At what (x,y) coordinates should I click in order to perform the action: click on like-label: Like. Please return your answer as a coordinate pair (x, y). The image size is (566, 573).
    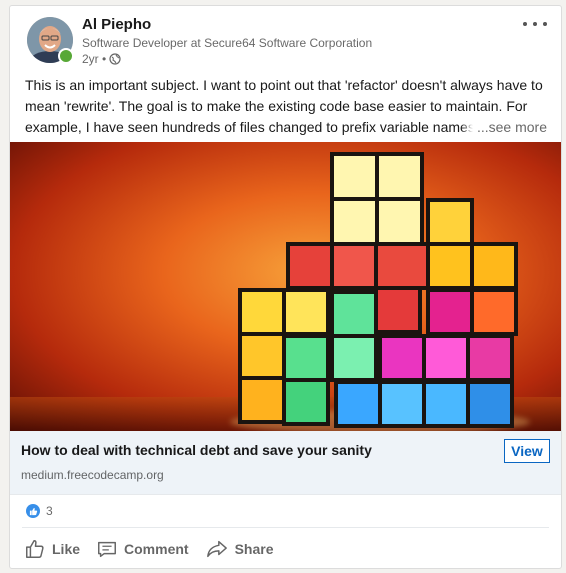
    Looking at the image, I should click on (66, 549).